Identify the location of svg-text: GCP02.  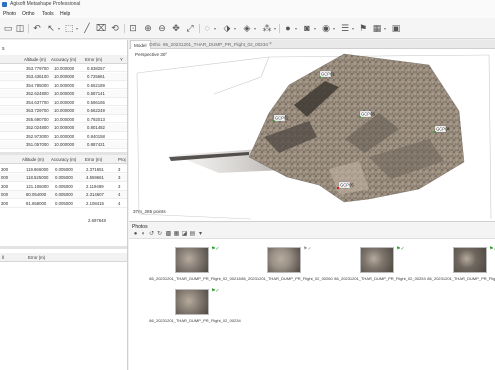
(282, 117).